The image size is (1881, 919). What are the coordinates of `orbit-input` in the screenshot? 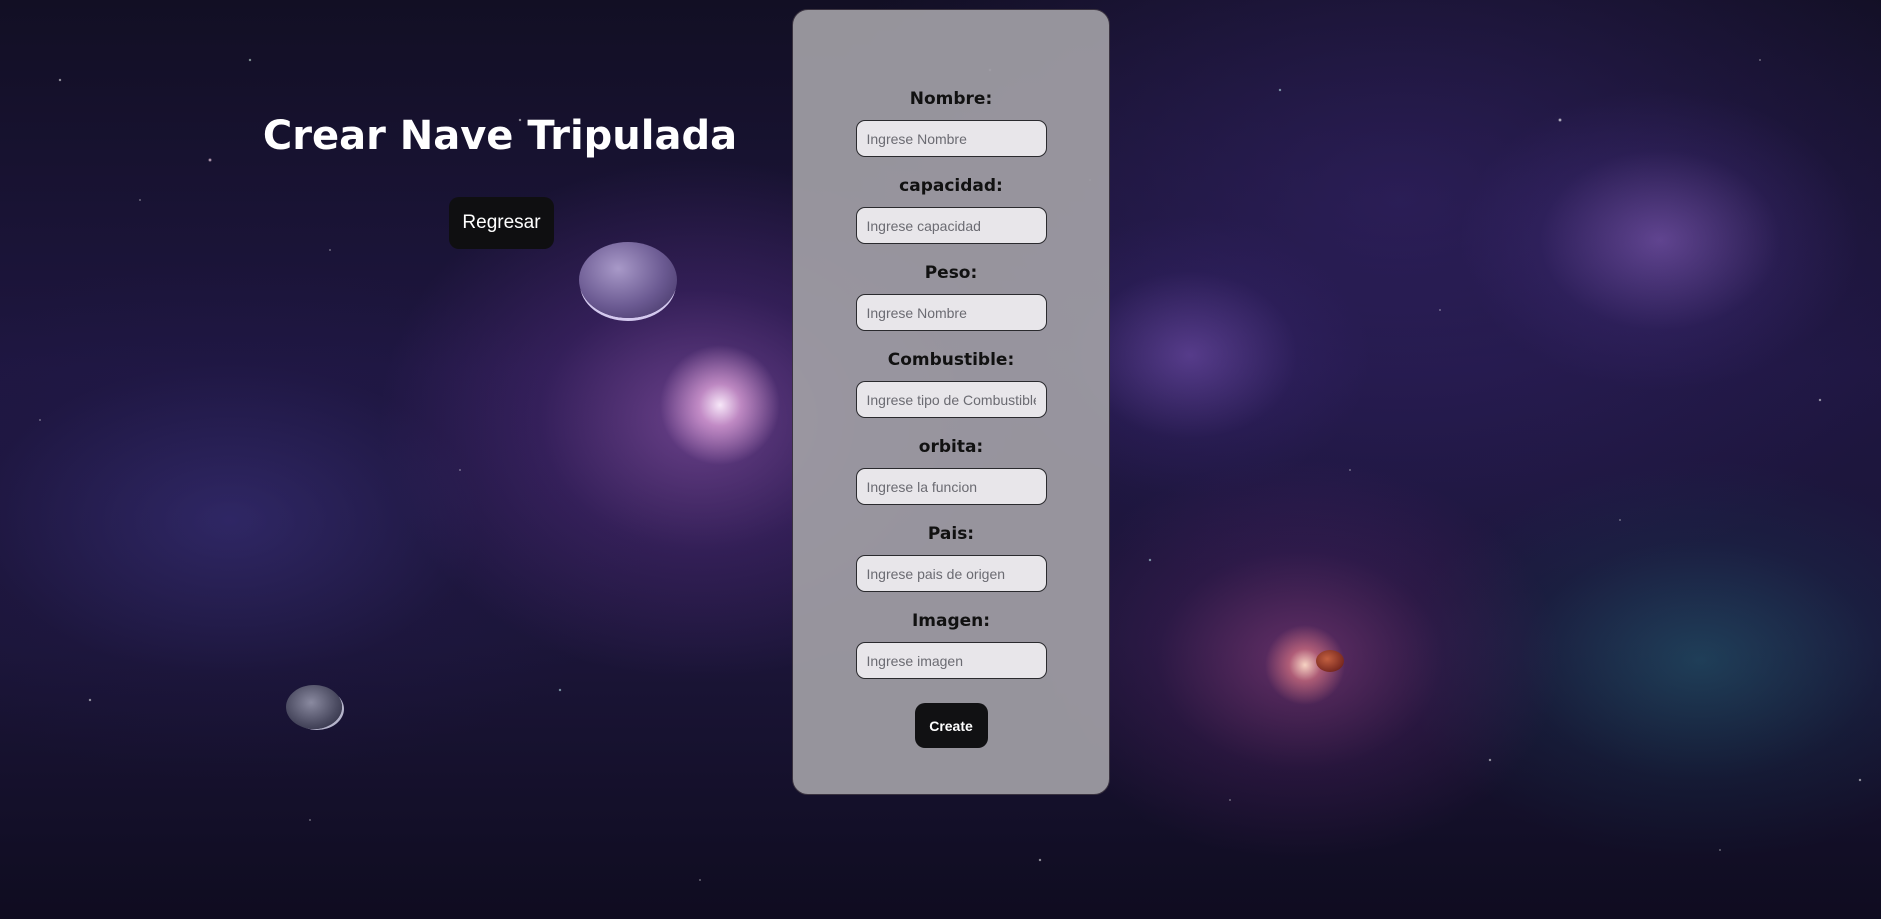 It's located at (951, 486).